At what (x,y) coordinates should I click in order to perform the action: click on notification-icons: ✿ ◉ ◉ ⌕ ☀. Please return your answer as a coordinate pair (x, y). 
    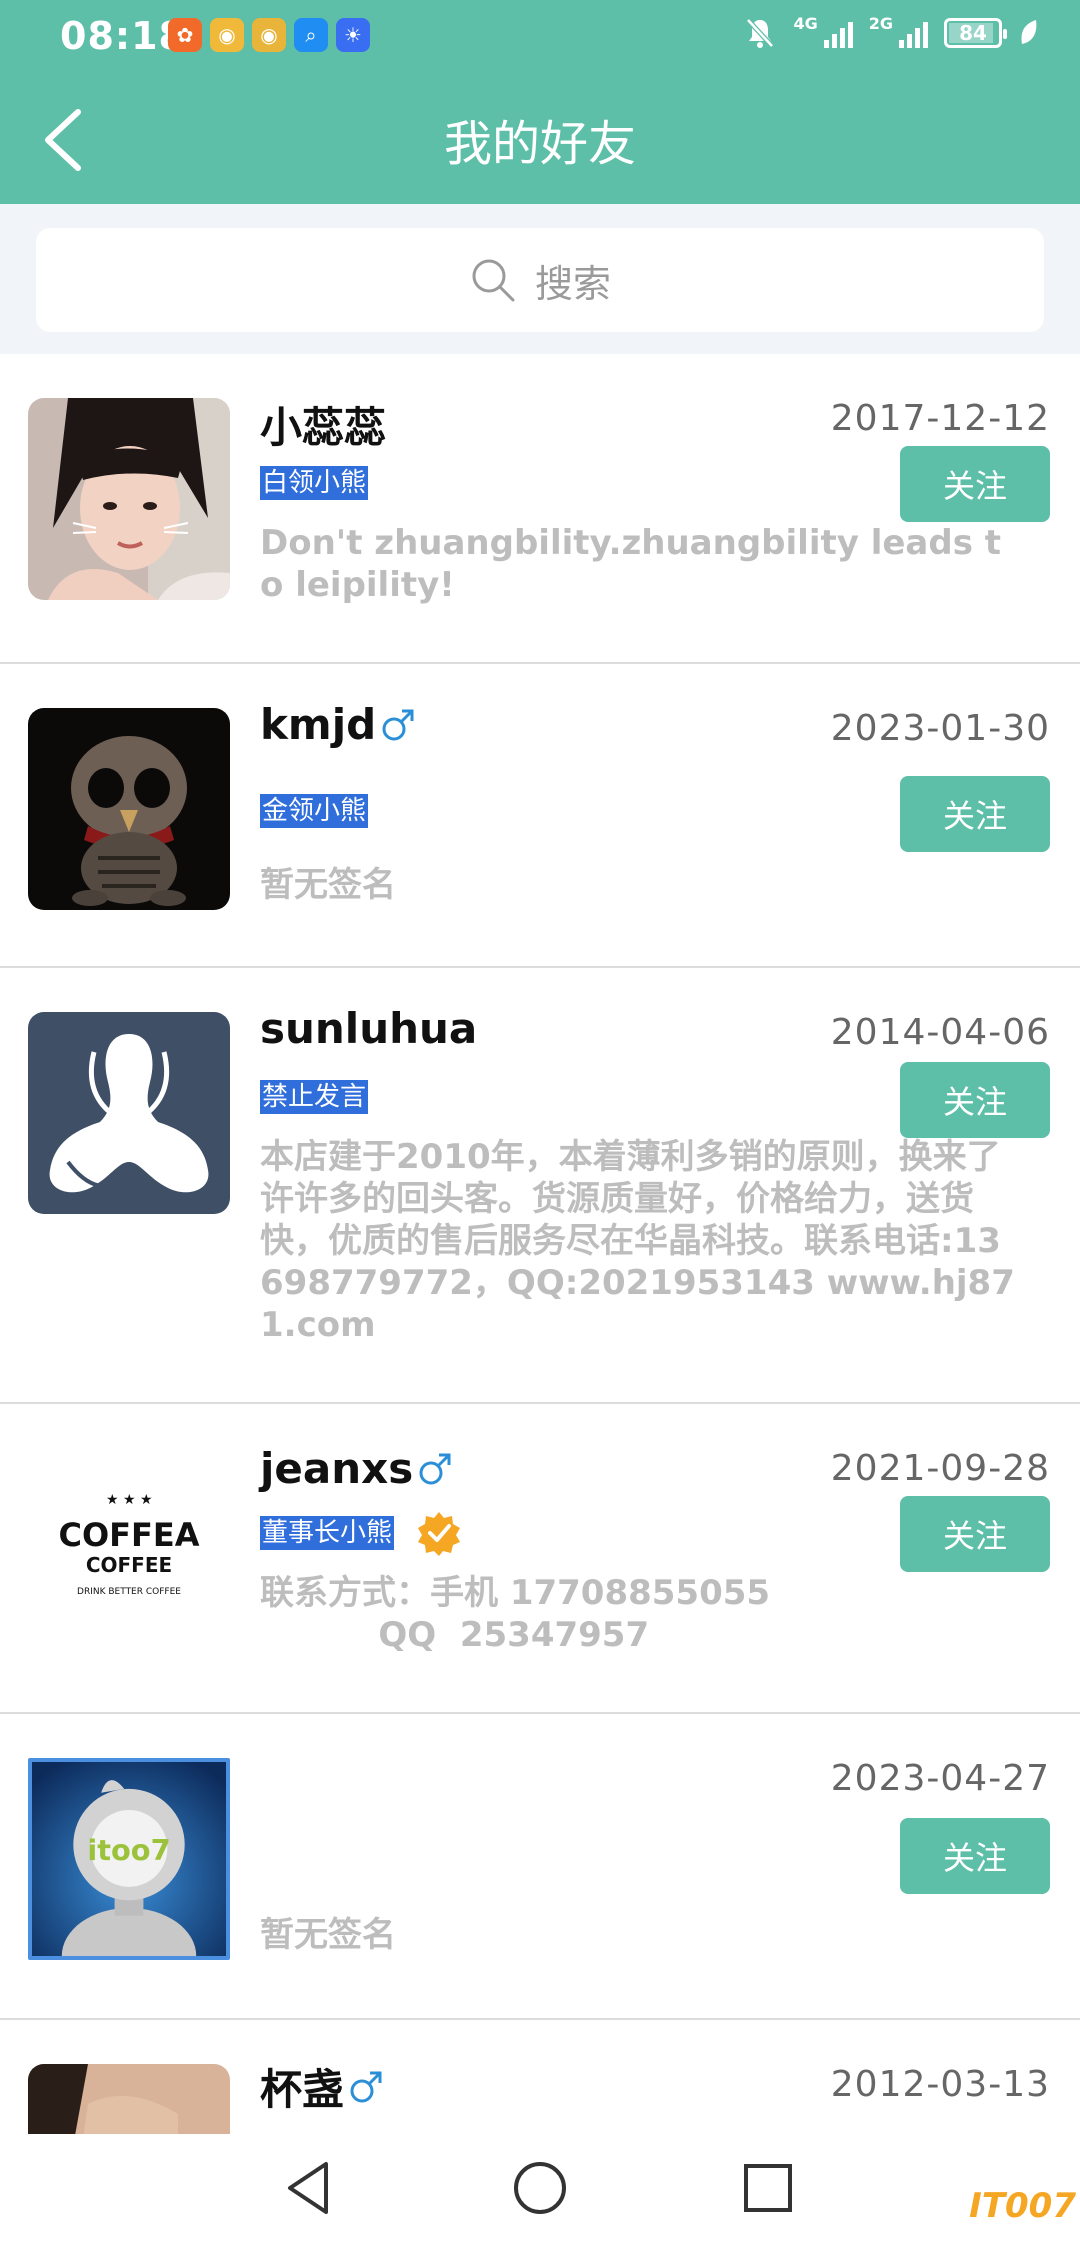
    Looking at the image, I should click on (269, 35).